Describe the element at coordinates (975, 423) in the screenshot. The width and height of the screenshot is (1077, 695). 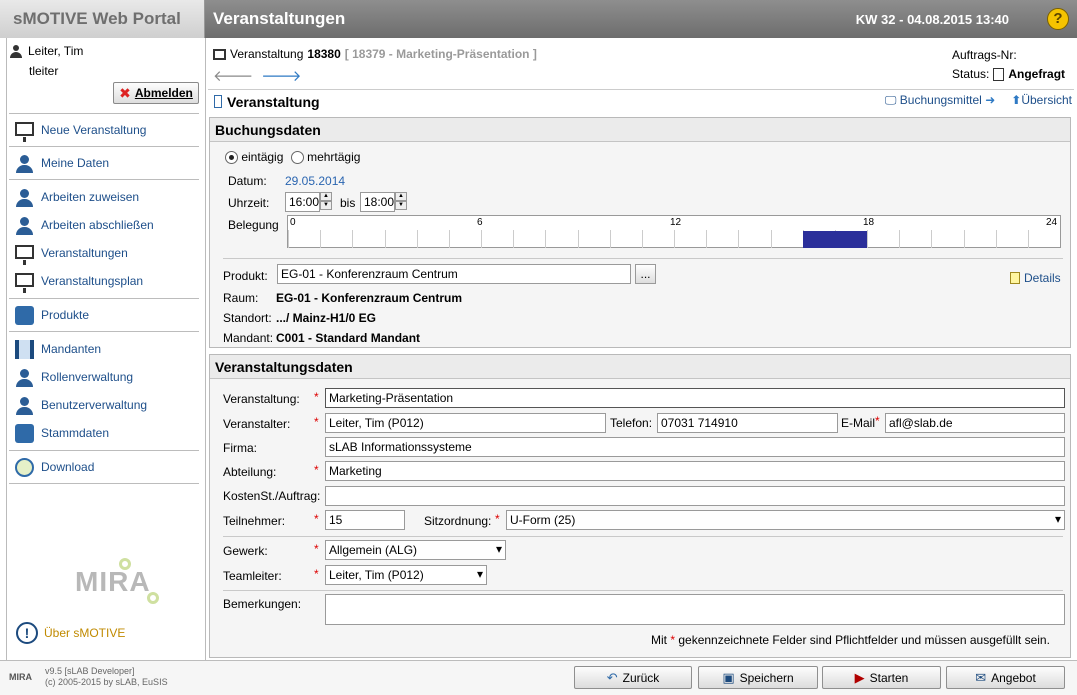
I see `email-input: afl@slab.de` at that location.